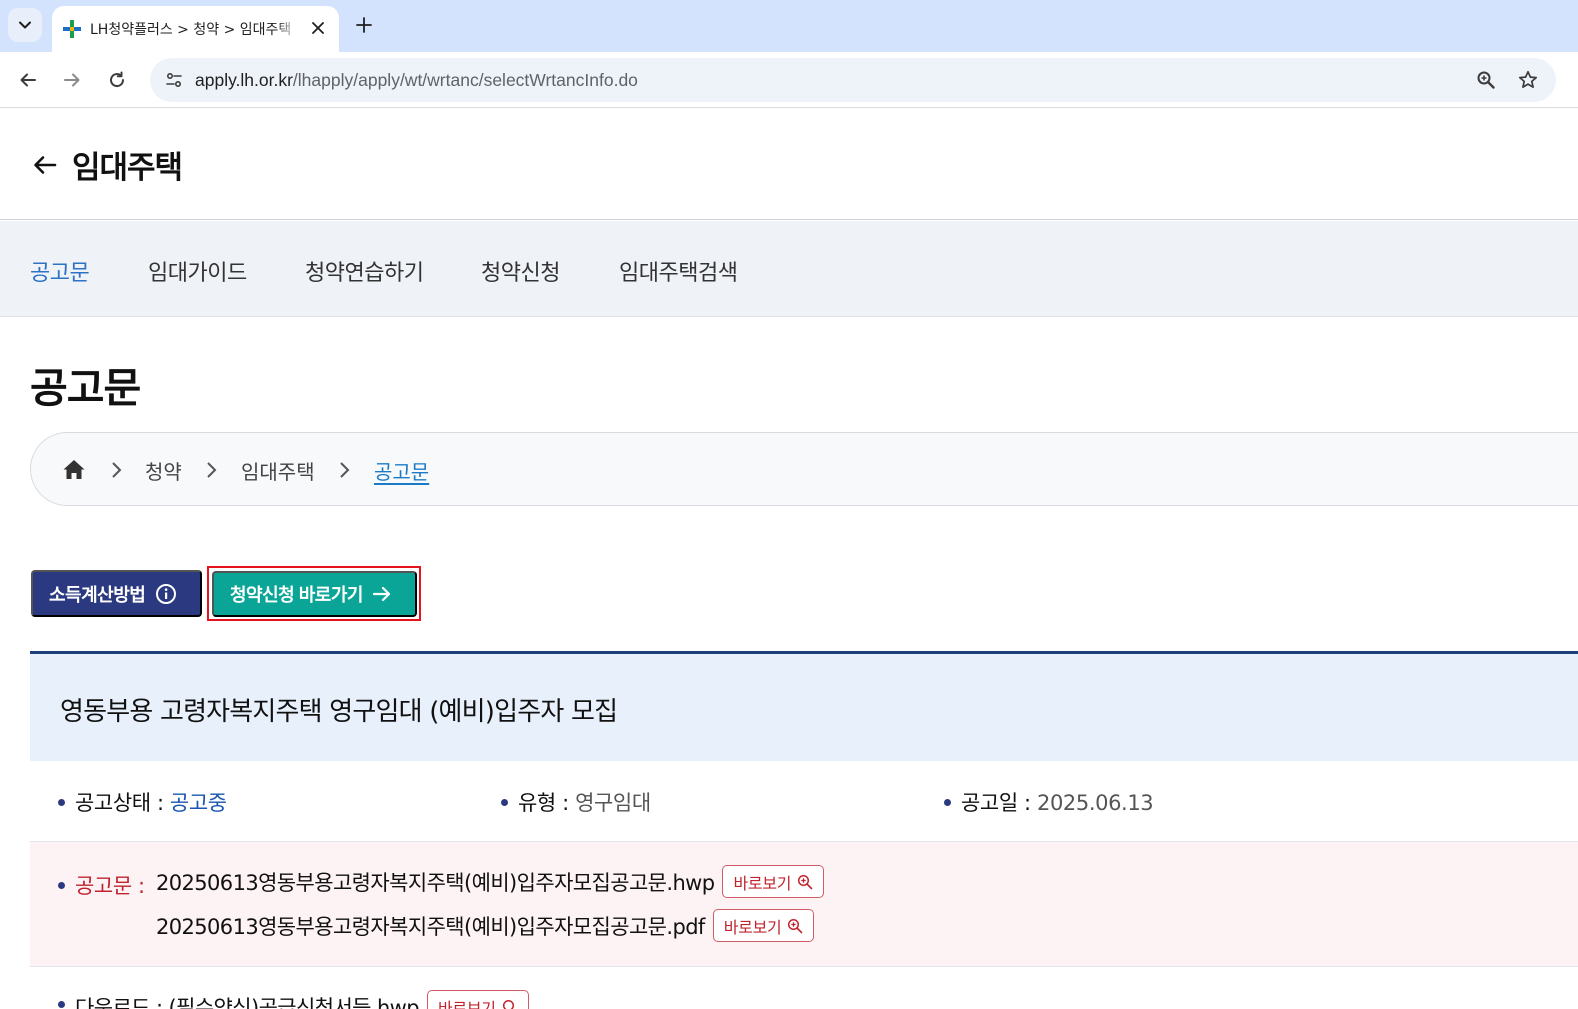 This screenshot has width=1578, height=1009. I want to click on page-title: 공고문, so click(85, 388).